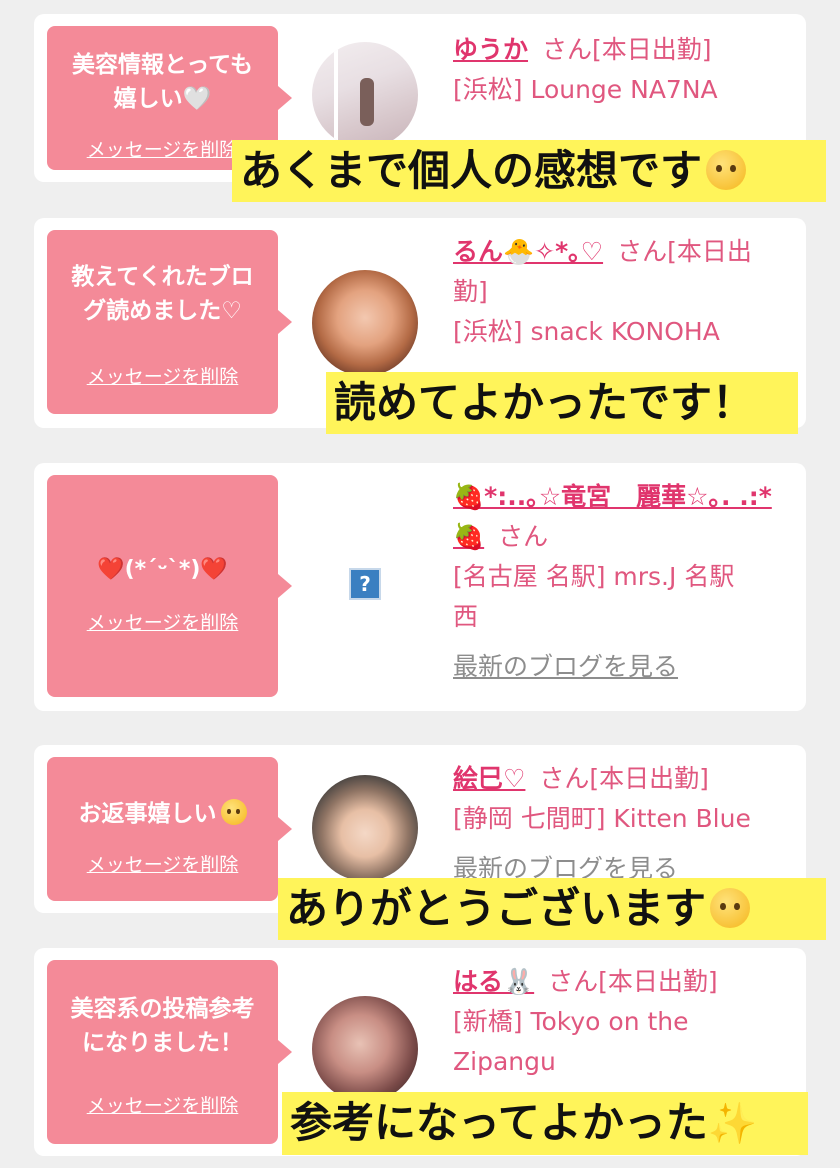  What do you see at coordinates (571, 1021) in the screenshot?
I see `shop-name: [新橋] Tokyo on the` at bounding box center [571, 1021].